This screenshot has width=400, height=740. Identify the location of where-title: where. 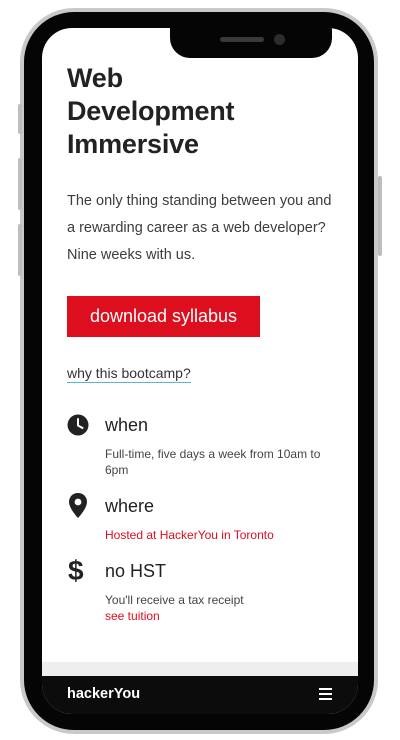
(130, 506).